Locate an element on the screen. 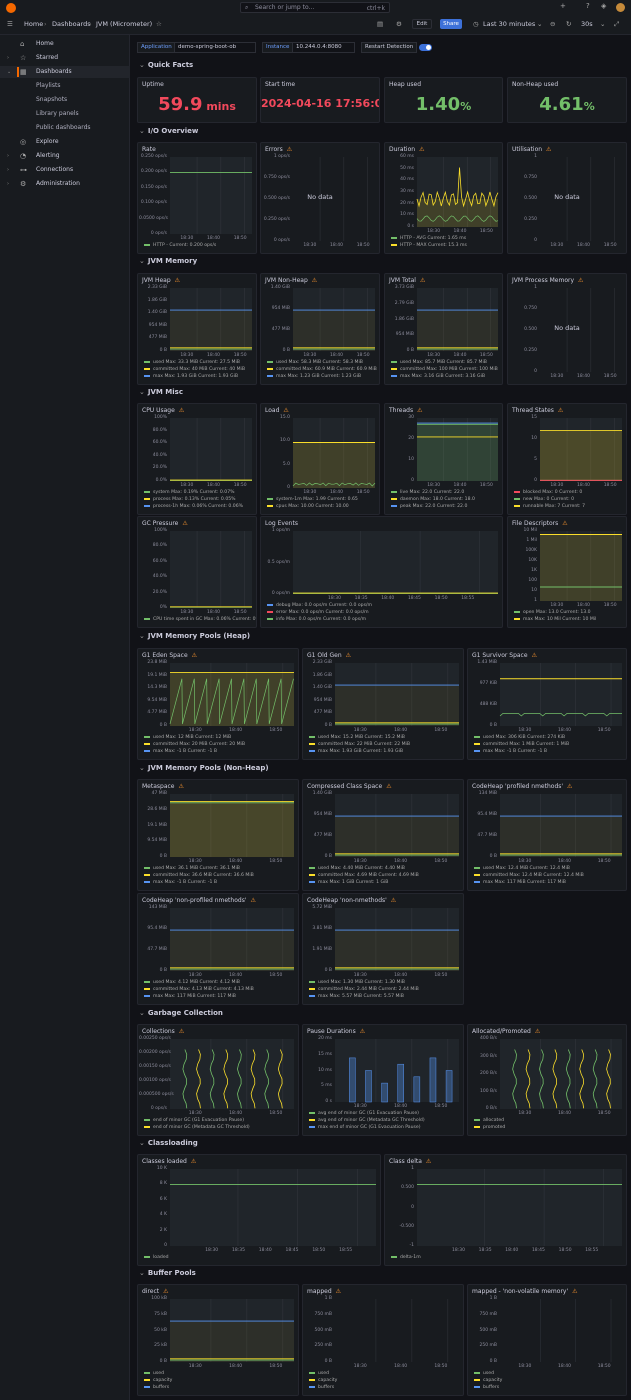 This screenshot has height=1400, width=631. legend-item: end of minor GC (G1 Evacuation Pause) is located at coordinates (194, 1120).